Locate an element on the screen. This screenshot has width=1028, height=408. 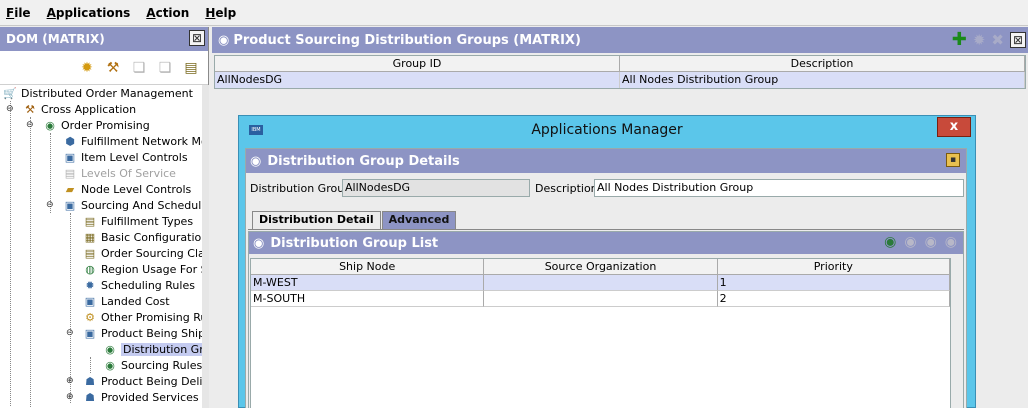
tab-distribution-detail: Distribution Detail is located at coordinates (316, 220).